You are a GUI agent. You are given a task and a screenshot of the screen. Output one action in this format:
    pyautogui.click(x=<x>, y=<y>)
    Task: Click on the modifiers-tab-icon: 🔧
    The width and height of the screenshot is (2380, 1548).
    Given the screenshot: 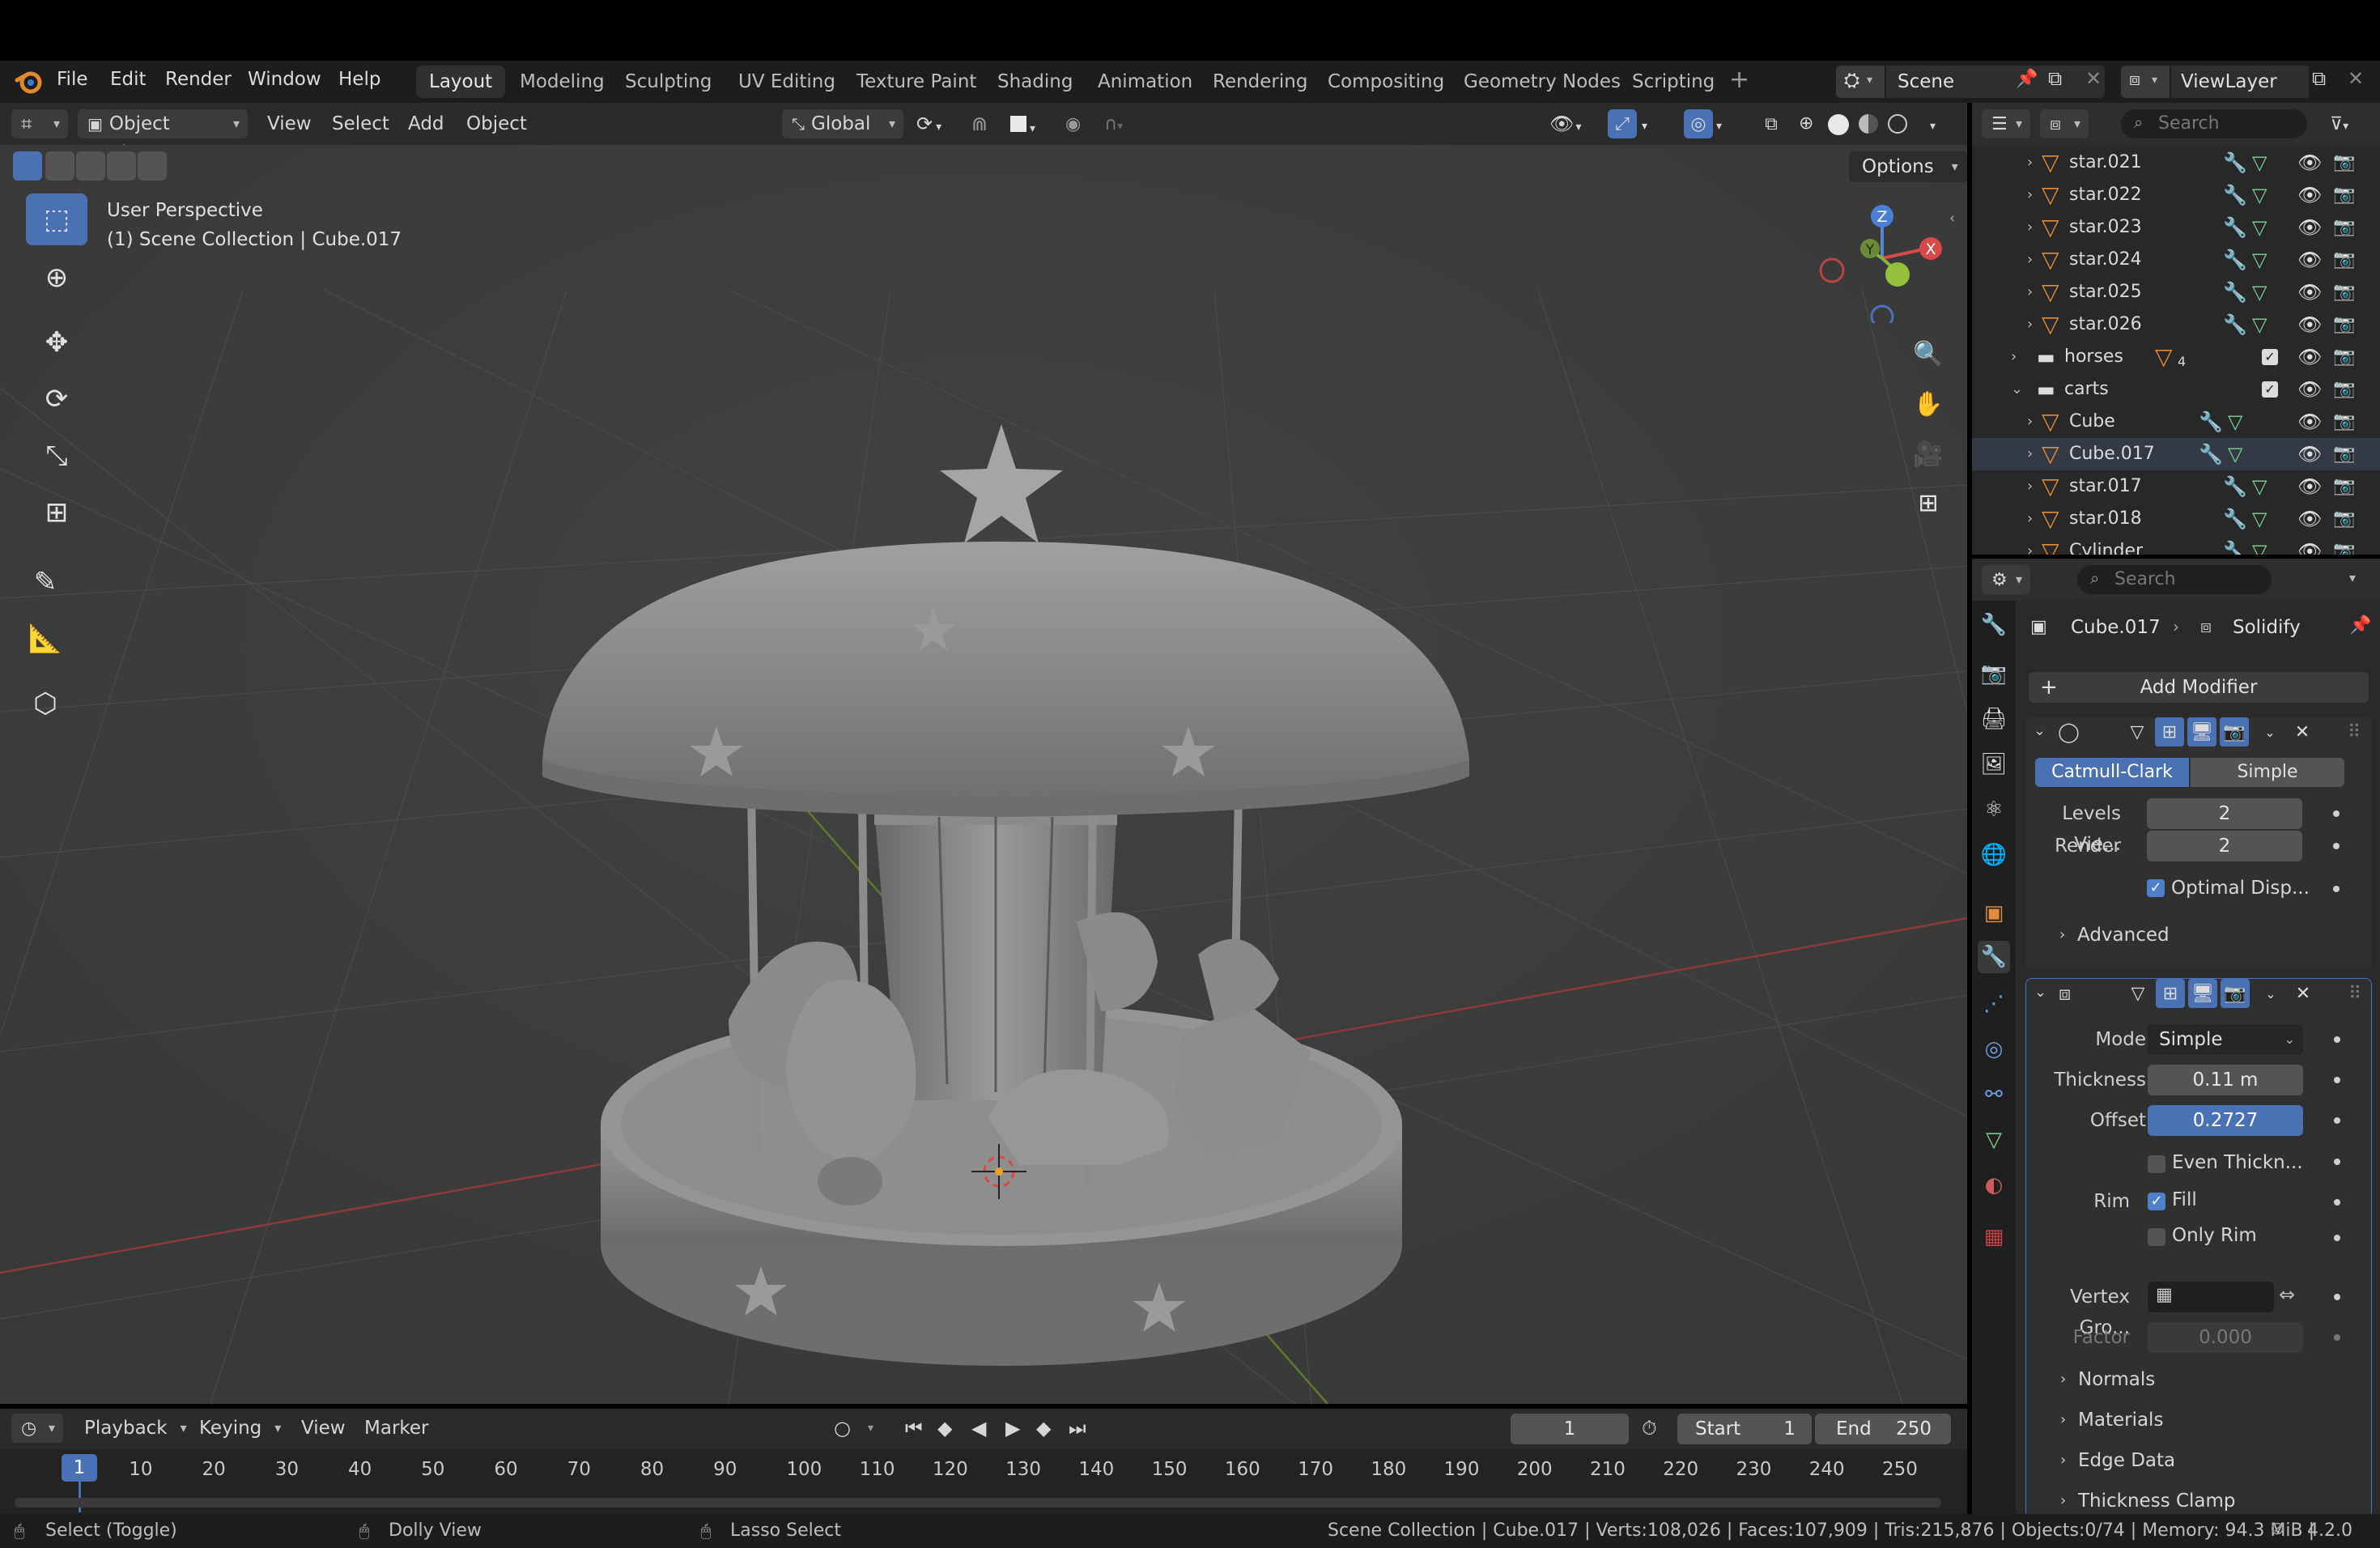 What is the action you would take?
    pyautogui.click(x=1994, y=957)
    